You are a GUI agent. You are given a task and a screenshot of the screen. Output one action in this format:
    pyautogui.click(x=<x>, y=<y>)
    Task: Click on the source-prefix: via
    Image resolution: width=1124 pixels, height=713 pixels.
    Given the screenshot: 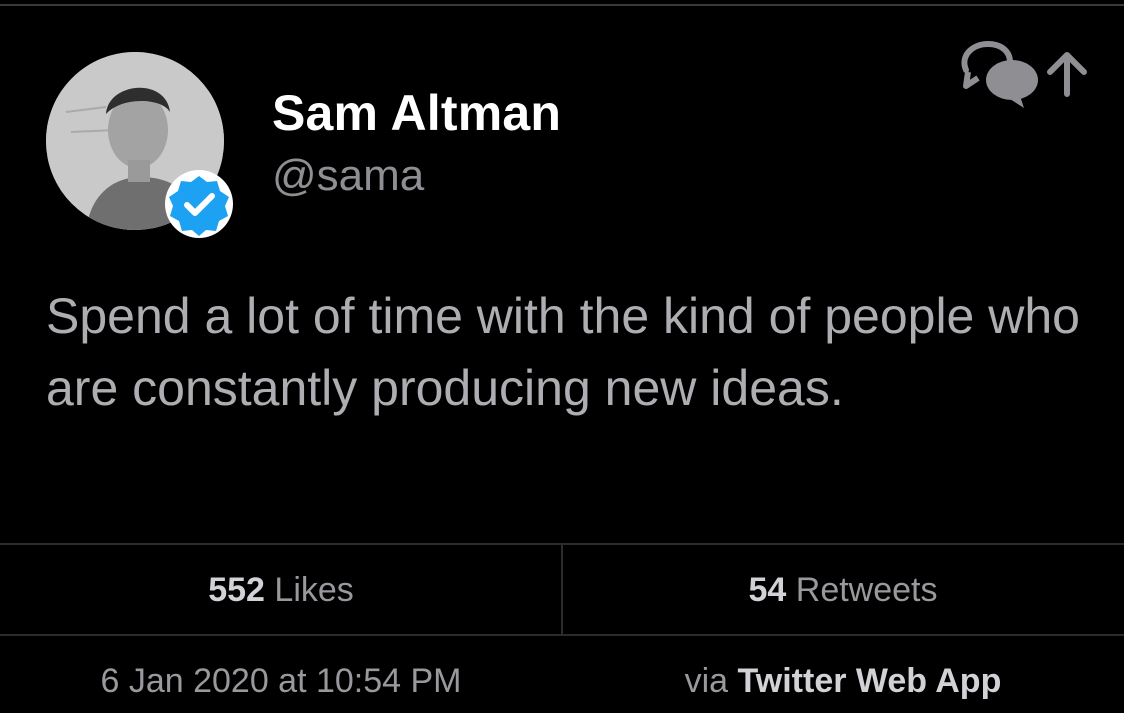 What is the action you would take?
    pyautogui.click(x=706, y=681)
    